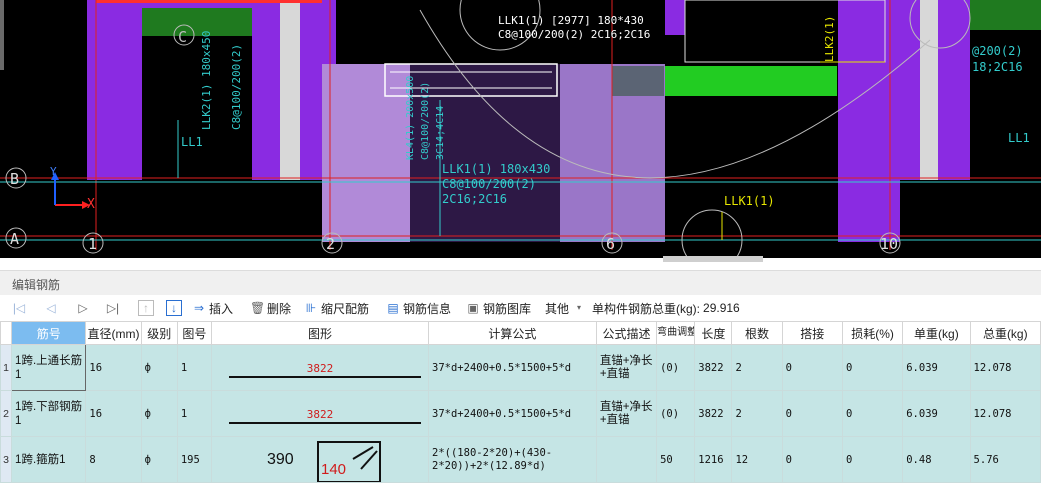 The width and height of the screenshot is (1041, 491). What do you see at coordinates (49, 413) in the screenshot?
I see `cell-bar-name: 1跨.下部钢筋1` at bounding box center [49, 413].